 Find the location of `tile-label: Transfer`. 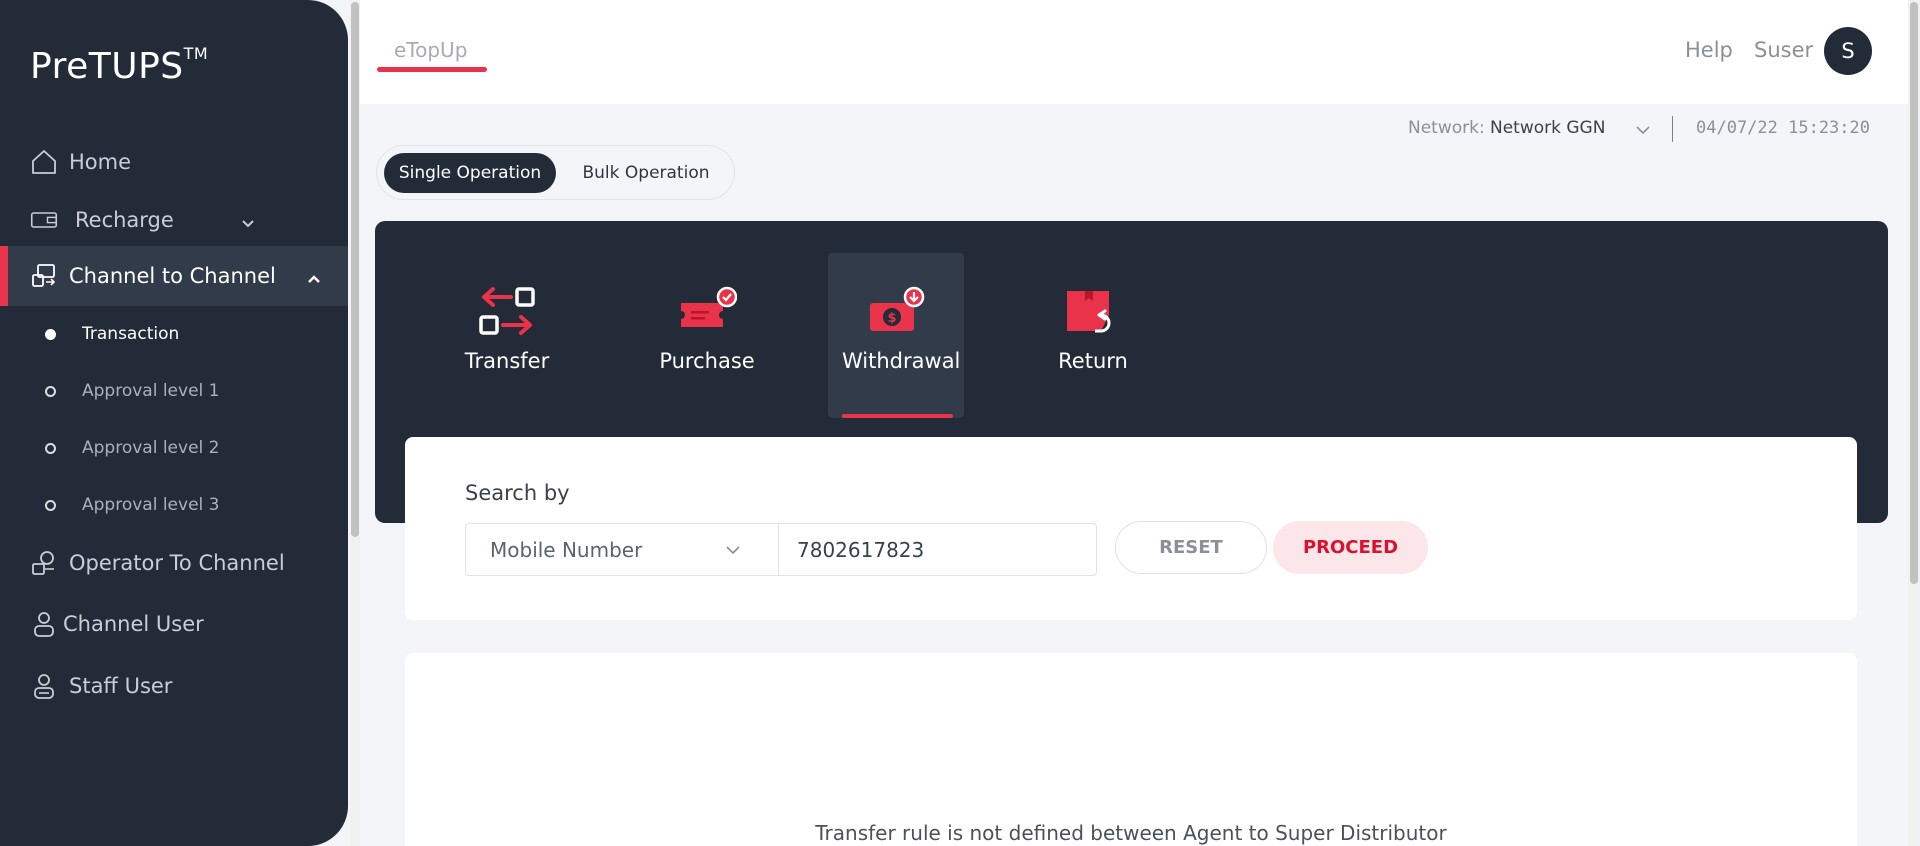

tile-label: Transfer is located at coordinates (507, 361).